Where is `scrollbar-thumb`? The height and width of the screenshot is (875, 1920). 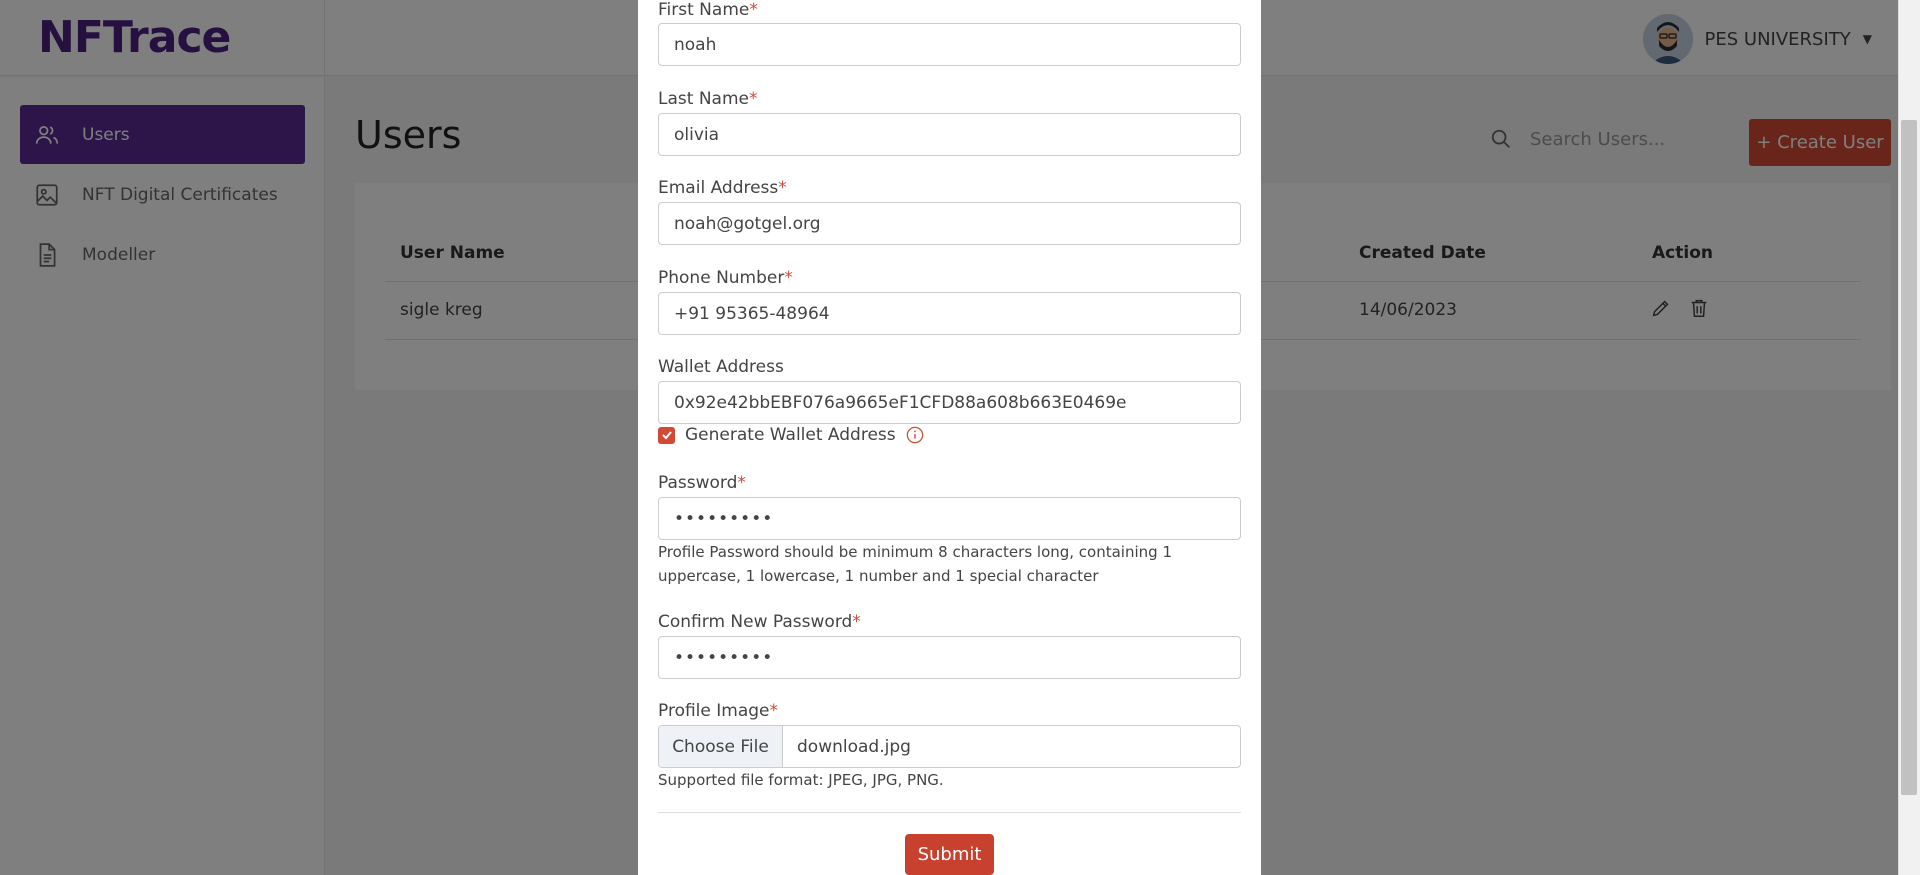 scrollbar-thumb is located at coordinates (1909, 457).